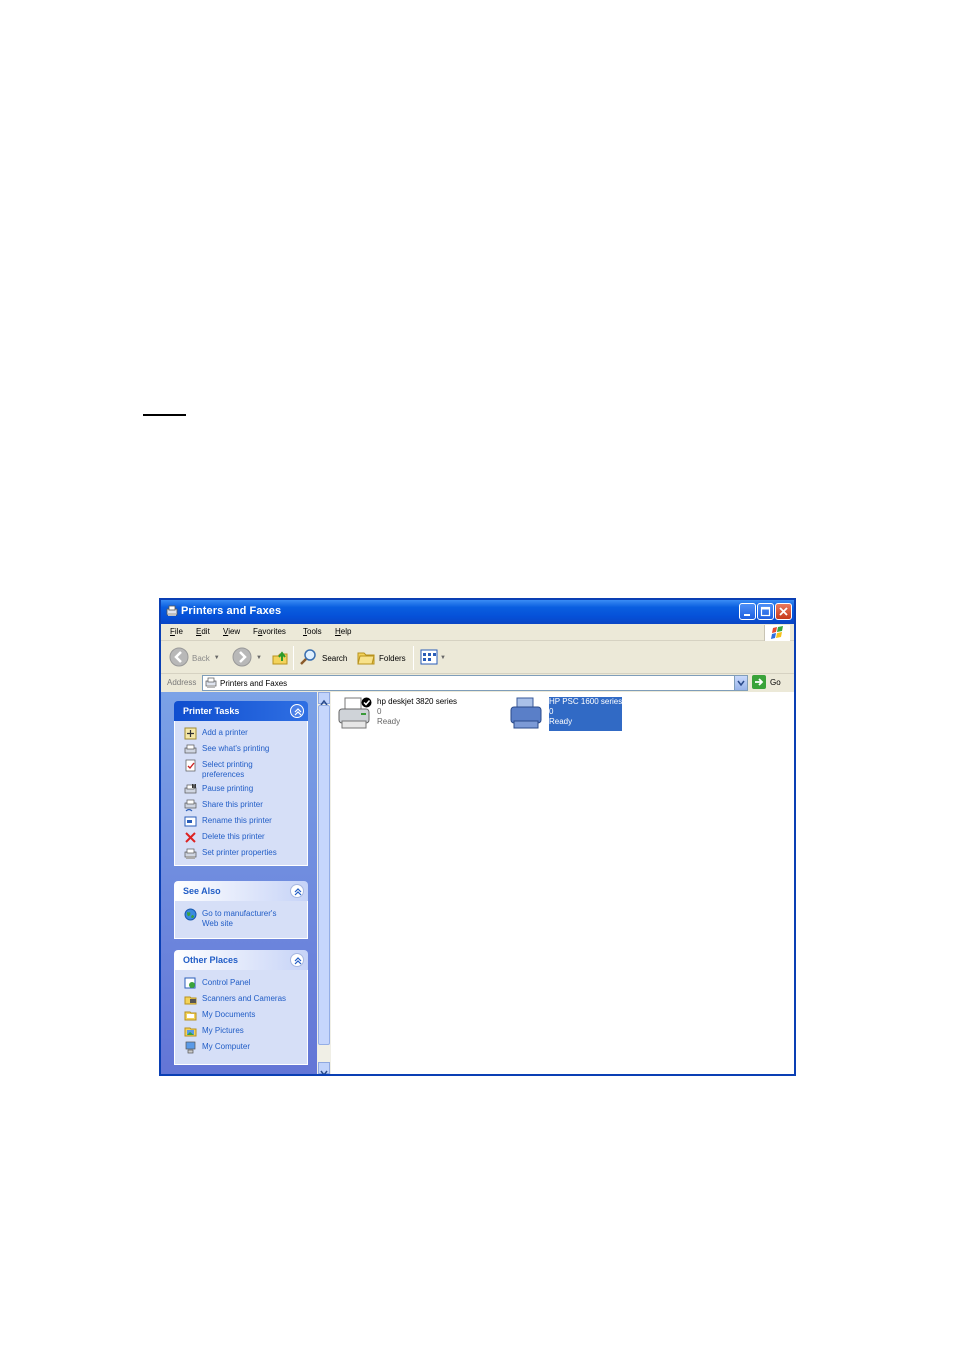 The width and height of the screenshot is (954, 1350). What do you see at coordinates (747, 611) in the screenshot?
I see `minimize-button` at bounding box center [747, 611].